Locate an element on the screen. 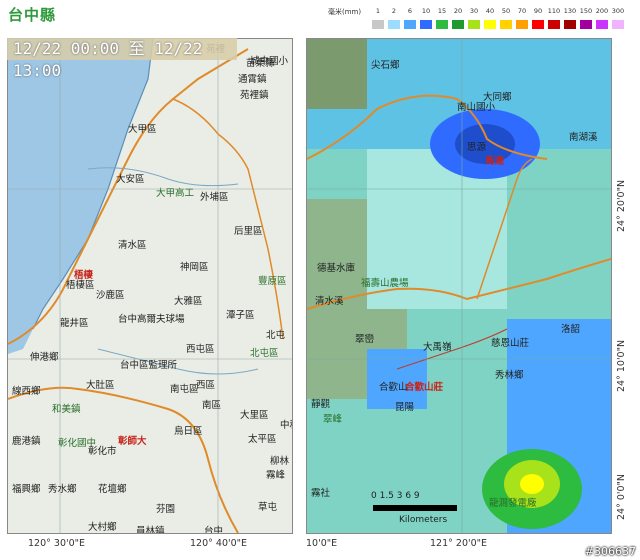 Image resolution: width=640 pixels, height=560 pixels. watermark: #306637 is located at coordinates (610, 551).